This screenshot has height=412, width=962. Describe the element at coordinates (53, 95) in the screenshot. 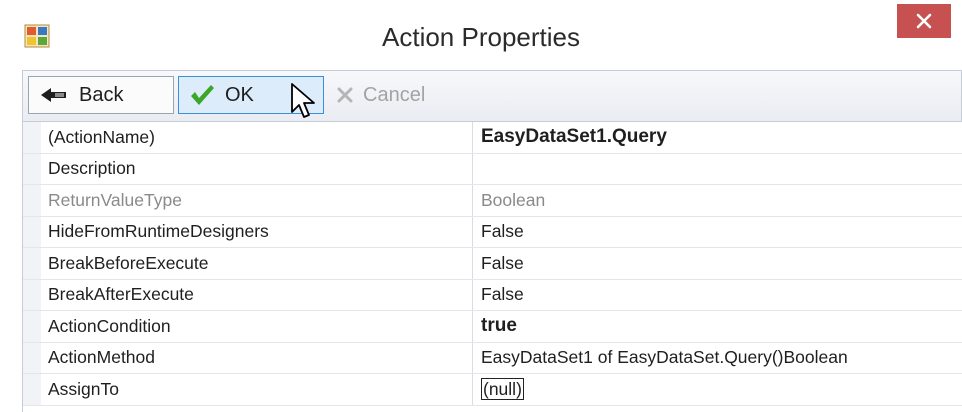

I see `back-arrow-icon` at that location.